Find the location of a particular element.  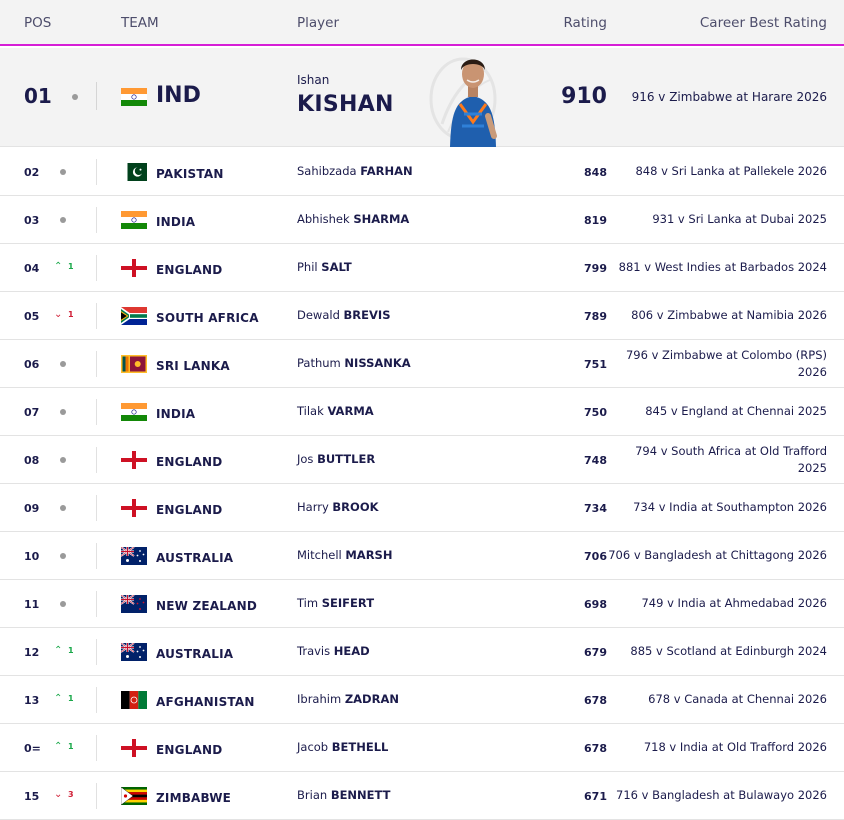

player-name: Ibrahim ZADRAN is located at coordinates (348, 699).